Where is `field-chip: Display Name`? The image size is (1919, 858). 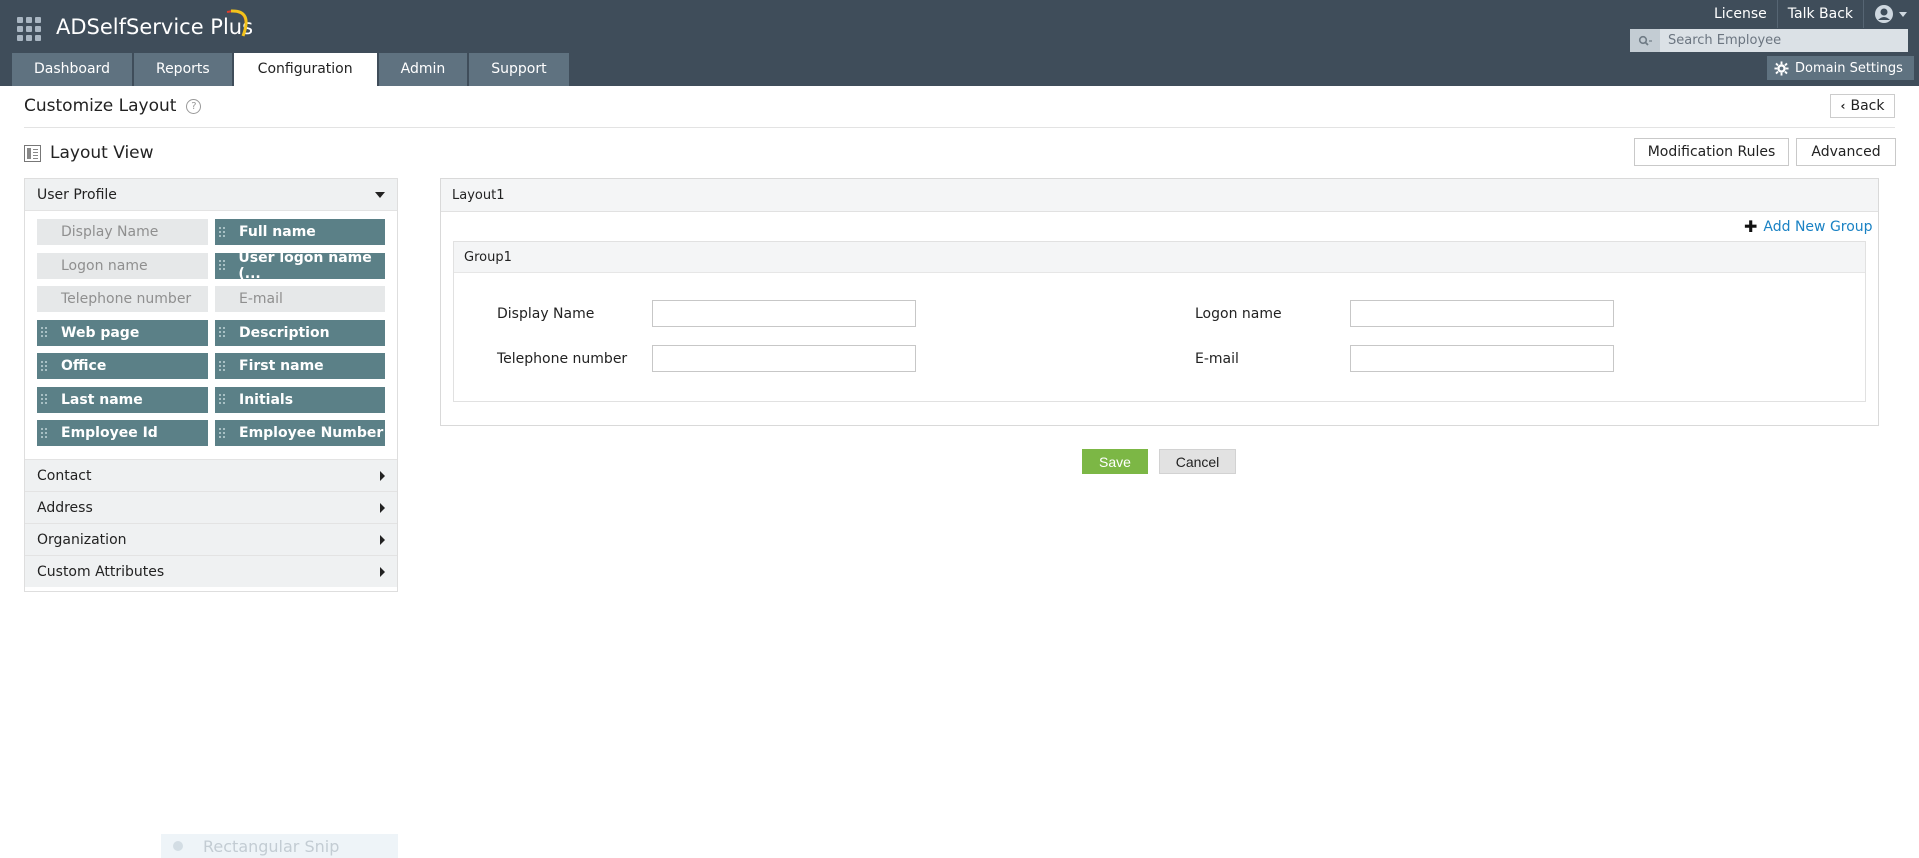 field-chip: Display Name is located at coordinates (122, 232).